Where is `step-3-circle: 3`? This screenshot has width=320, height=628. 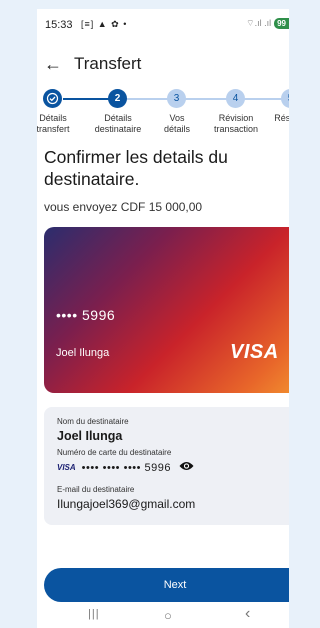 step-3-circle: 3 is located at coordinates (176, 98).